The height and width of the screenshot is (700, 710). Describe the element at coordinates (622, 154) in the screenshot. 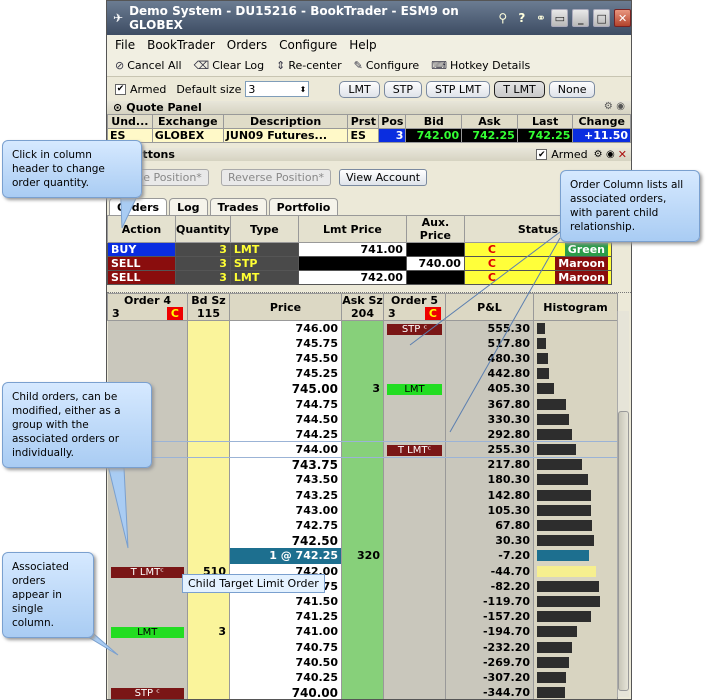

I see `close-panel-icon: ✕` at that location.